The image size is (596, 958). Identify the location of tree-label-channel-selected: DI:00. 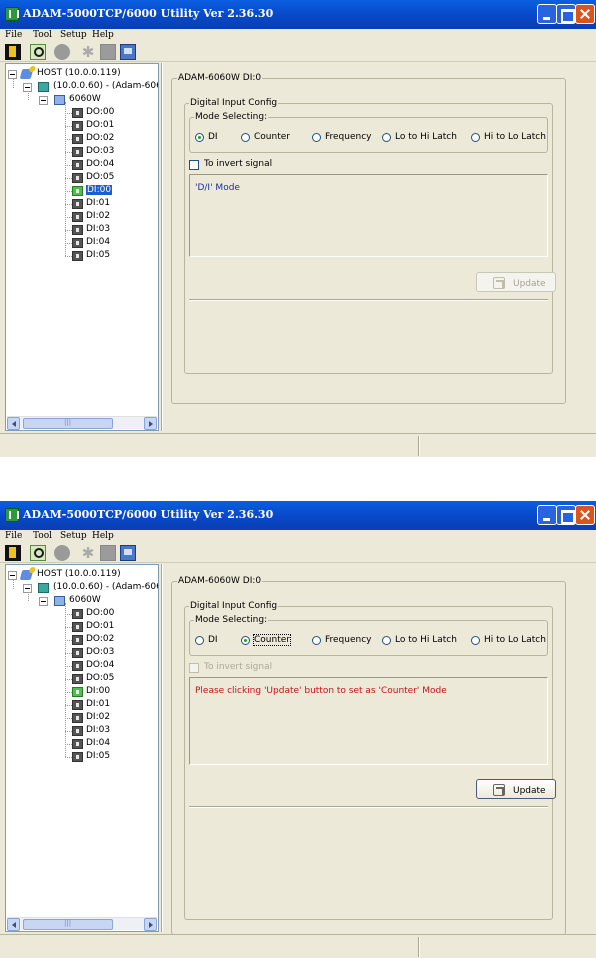
(99, 190).